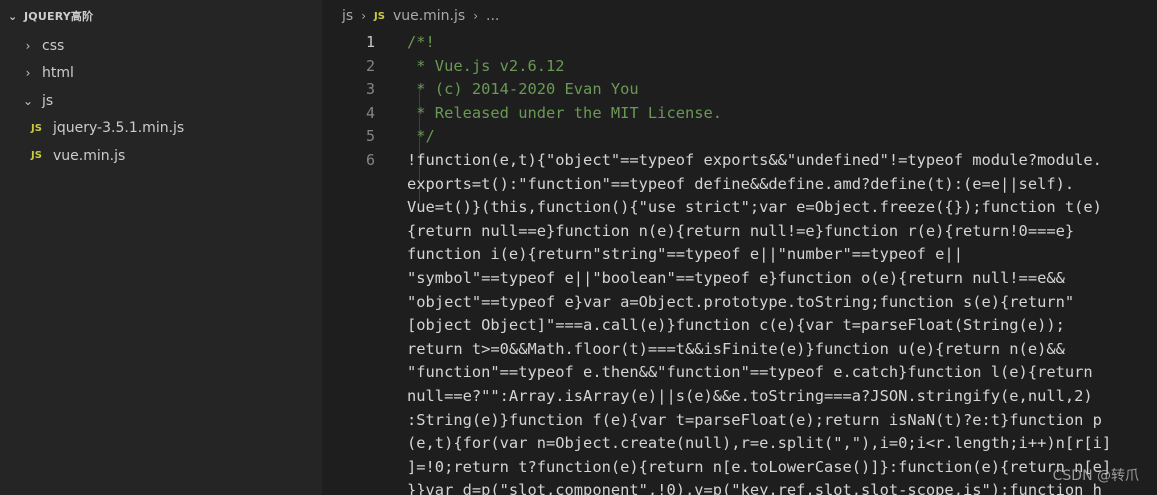 The height and width of the screenshot is (495, 1157). I want to click on line-number: 2, so click(370, 65).